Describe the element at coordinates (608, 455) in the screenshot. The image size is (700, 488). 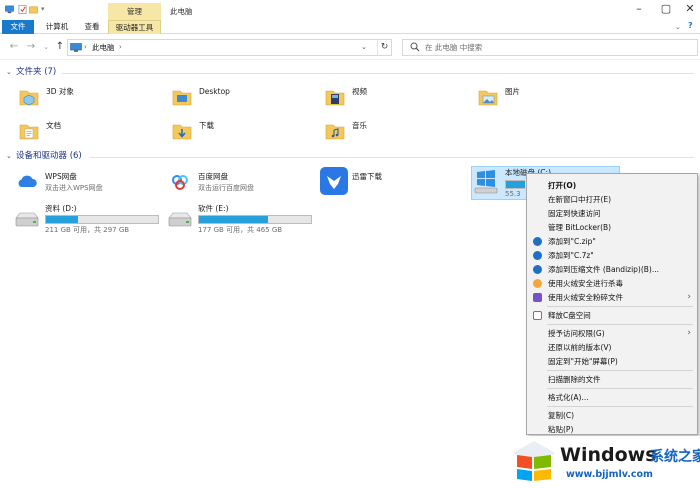
I see `watermark-brand: Windows` at that location.